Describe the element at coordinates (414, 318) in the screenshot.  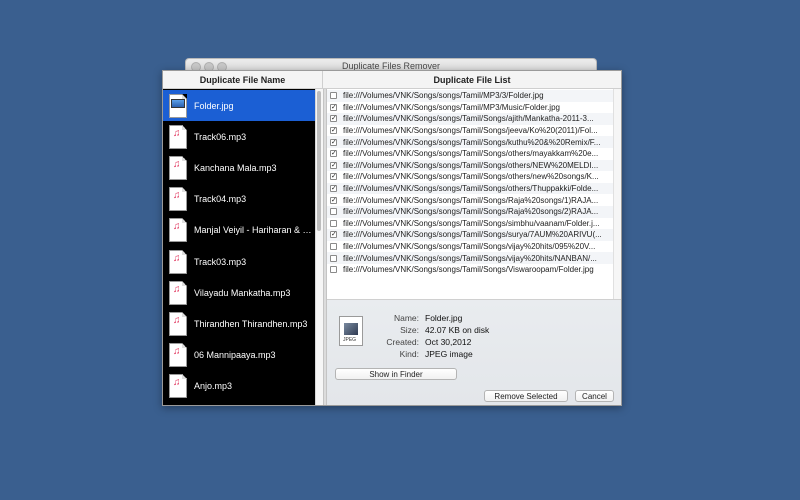
I see `info-name-row: Name: Folder.jpg` at that location.